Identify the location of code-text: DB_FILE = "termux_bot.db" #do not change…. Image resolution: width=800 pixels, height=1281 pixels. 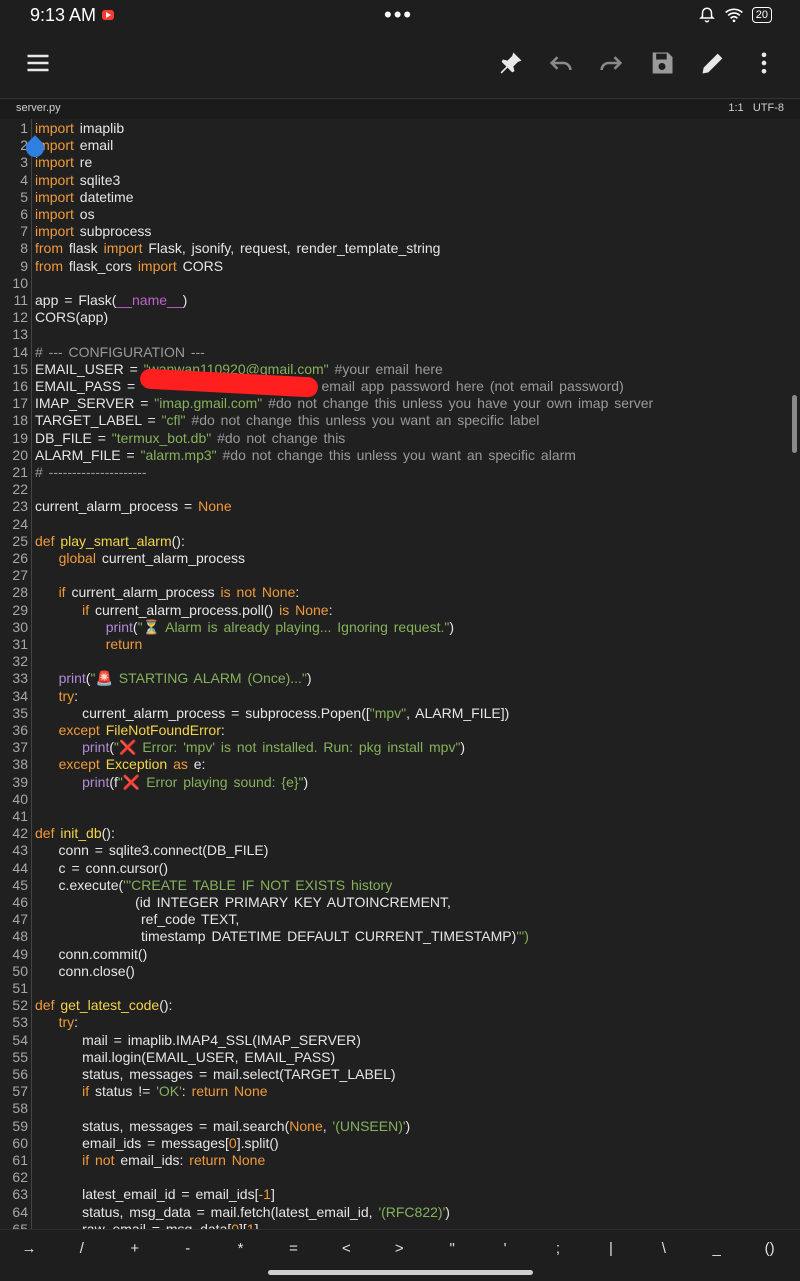
(190, 438).